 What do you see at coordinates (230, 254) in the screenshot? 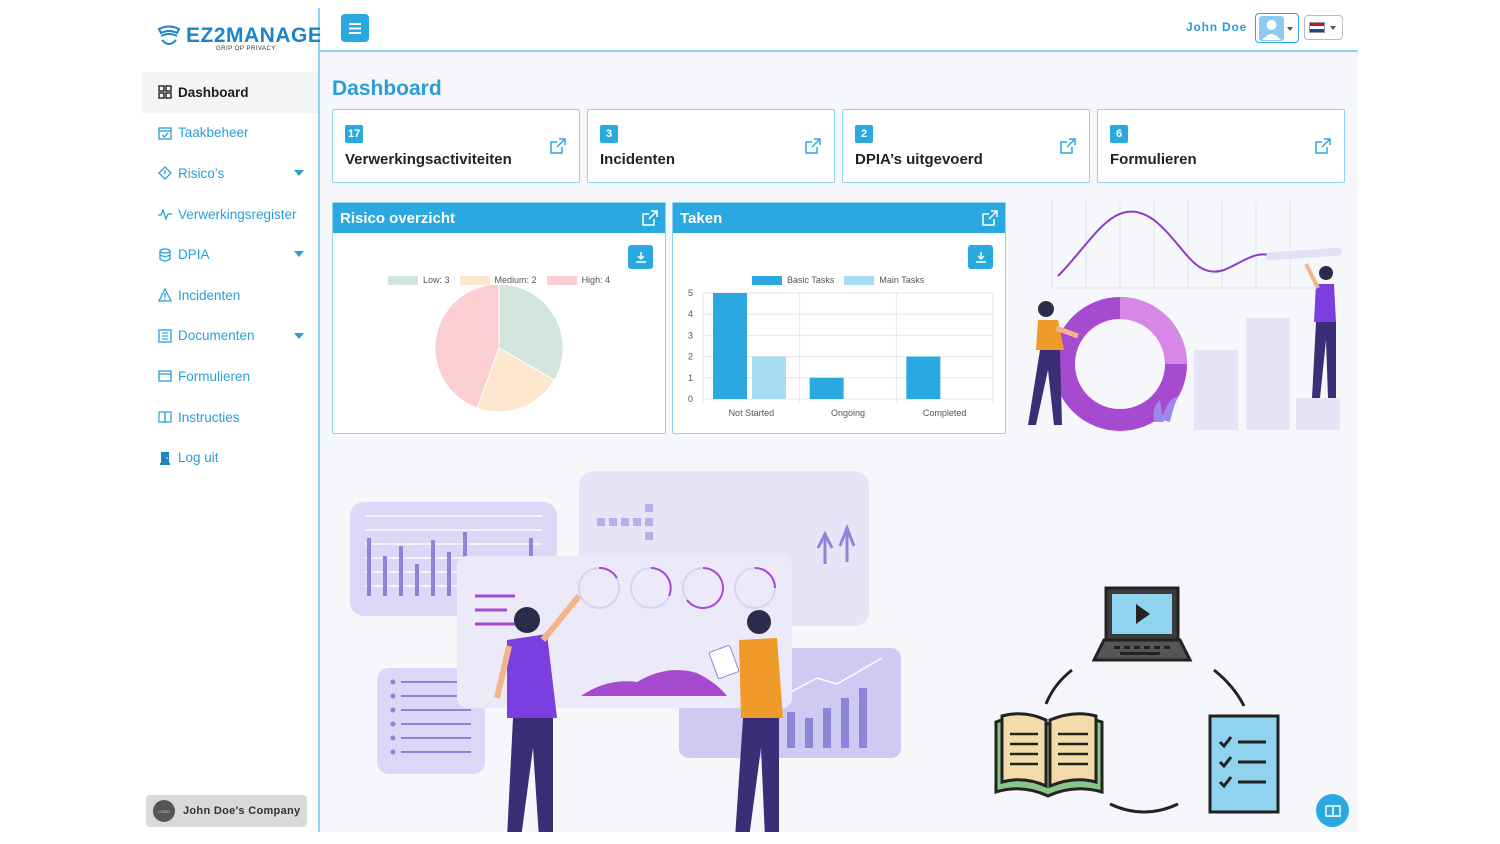
I see `sidebar-item-dpia: DPIA` at bounding box center [230, 254].